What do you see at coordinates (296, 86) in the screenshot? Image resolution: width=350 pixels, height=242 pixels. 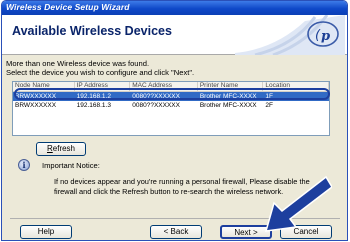 I see `column-header-location: Location` at bounding box center [296, 86].